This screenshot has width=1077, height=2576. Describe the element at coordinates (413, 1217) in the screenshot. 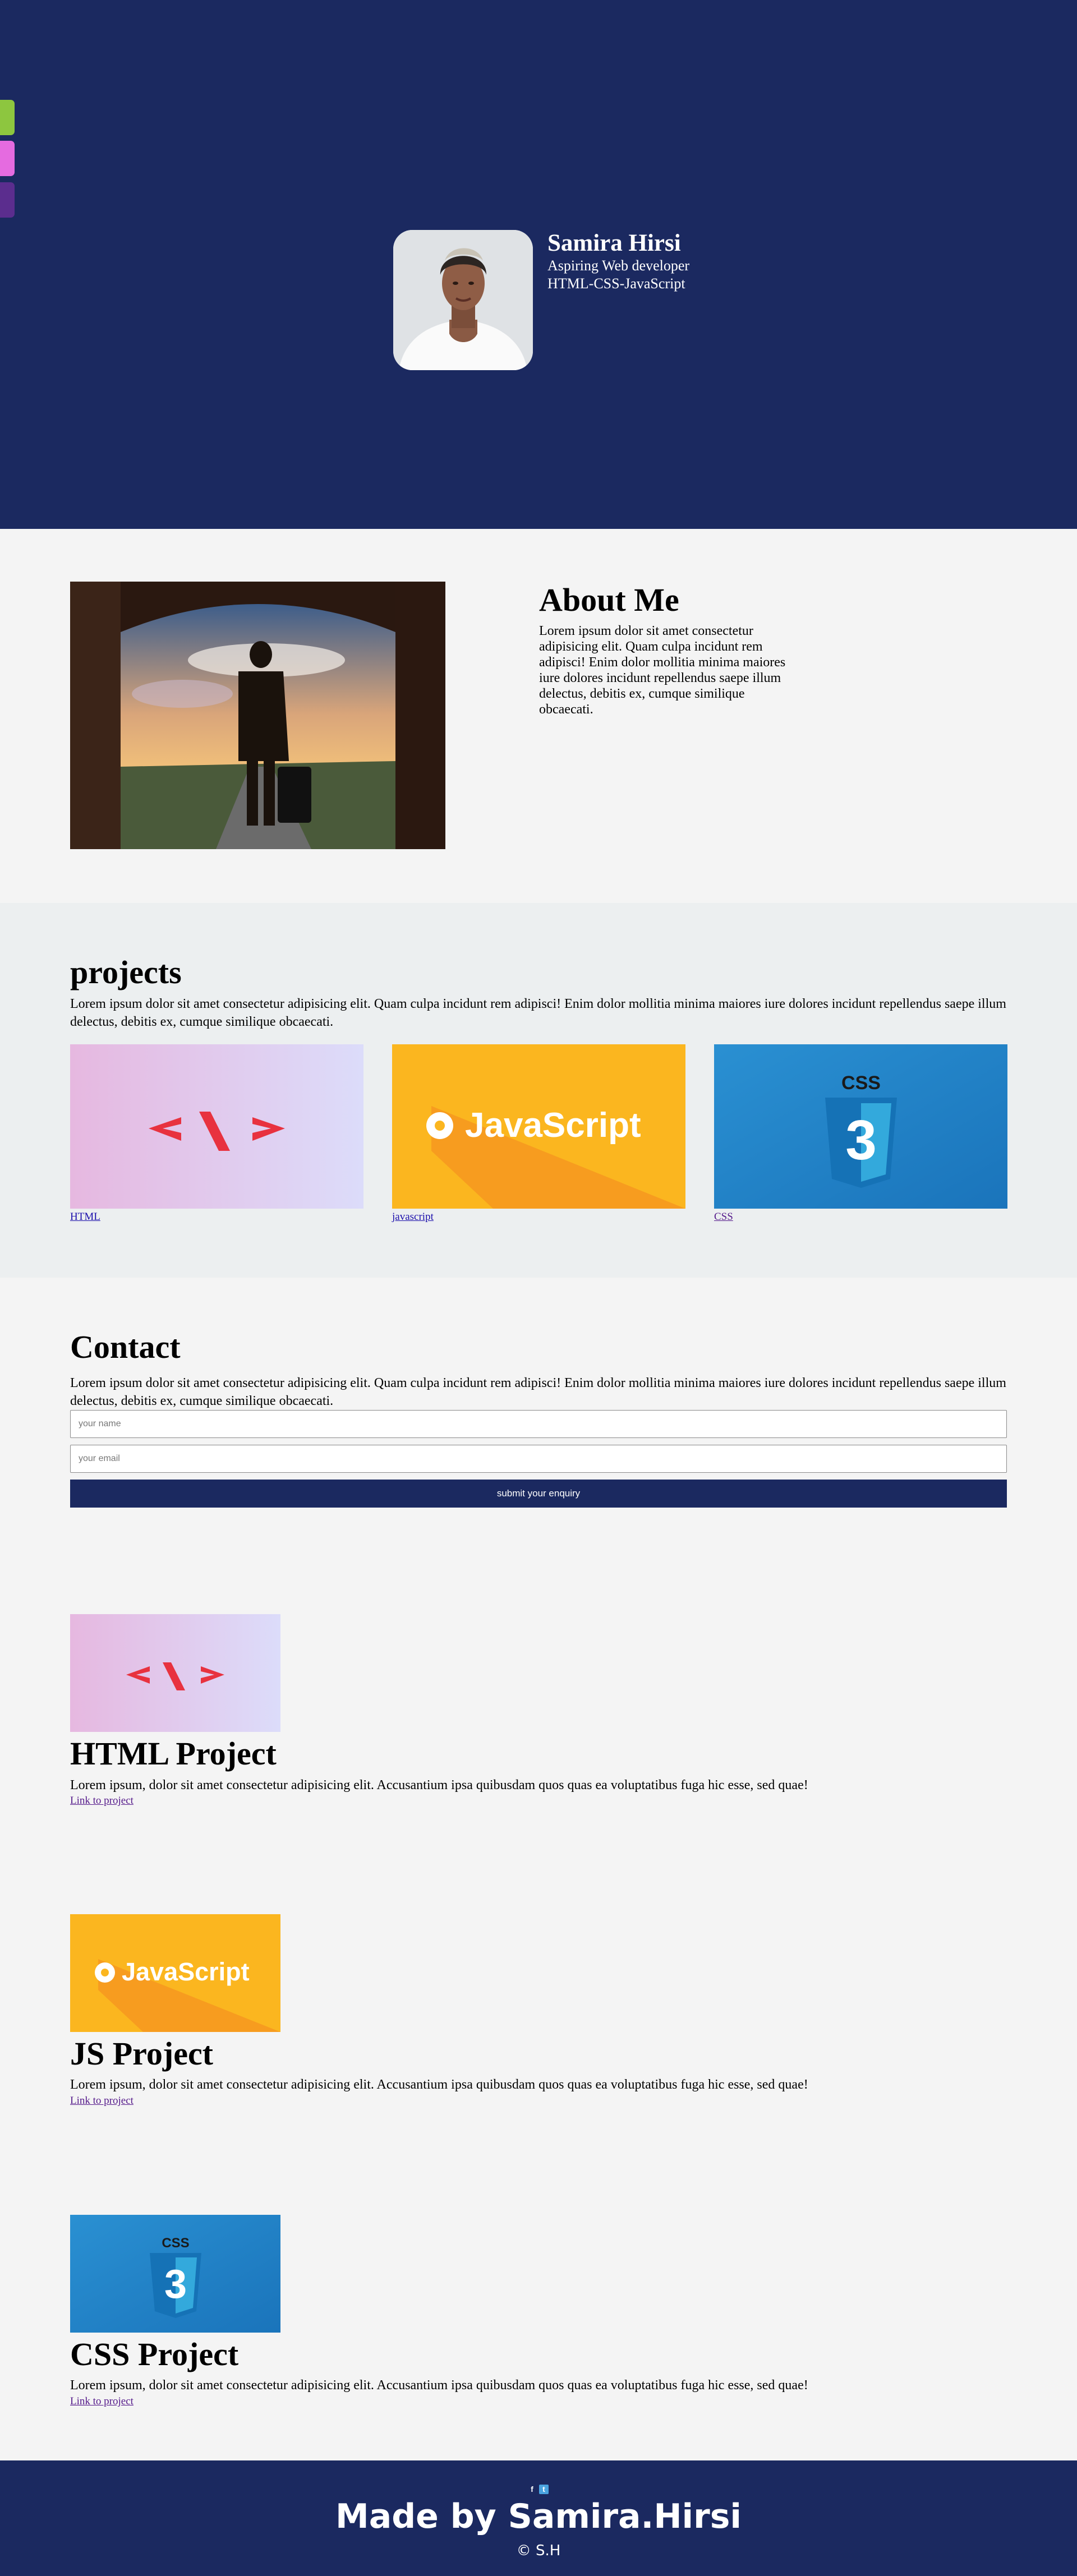

I see `project-link-javascript: javascript` at that location.